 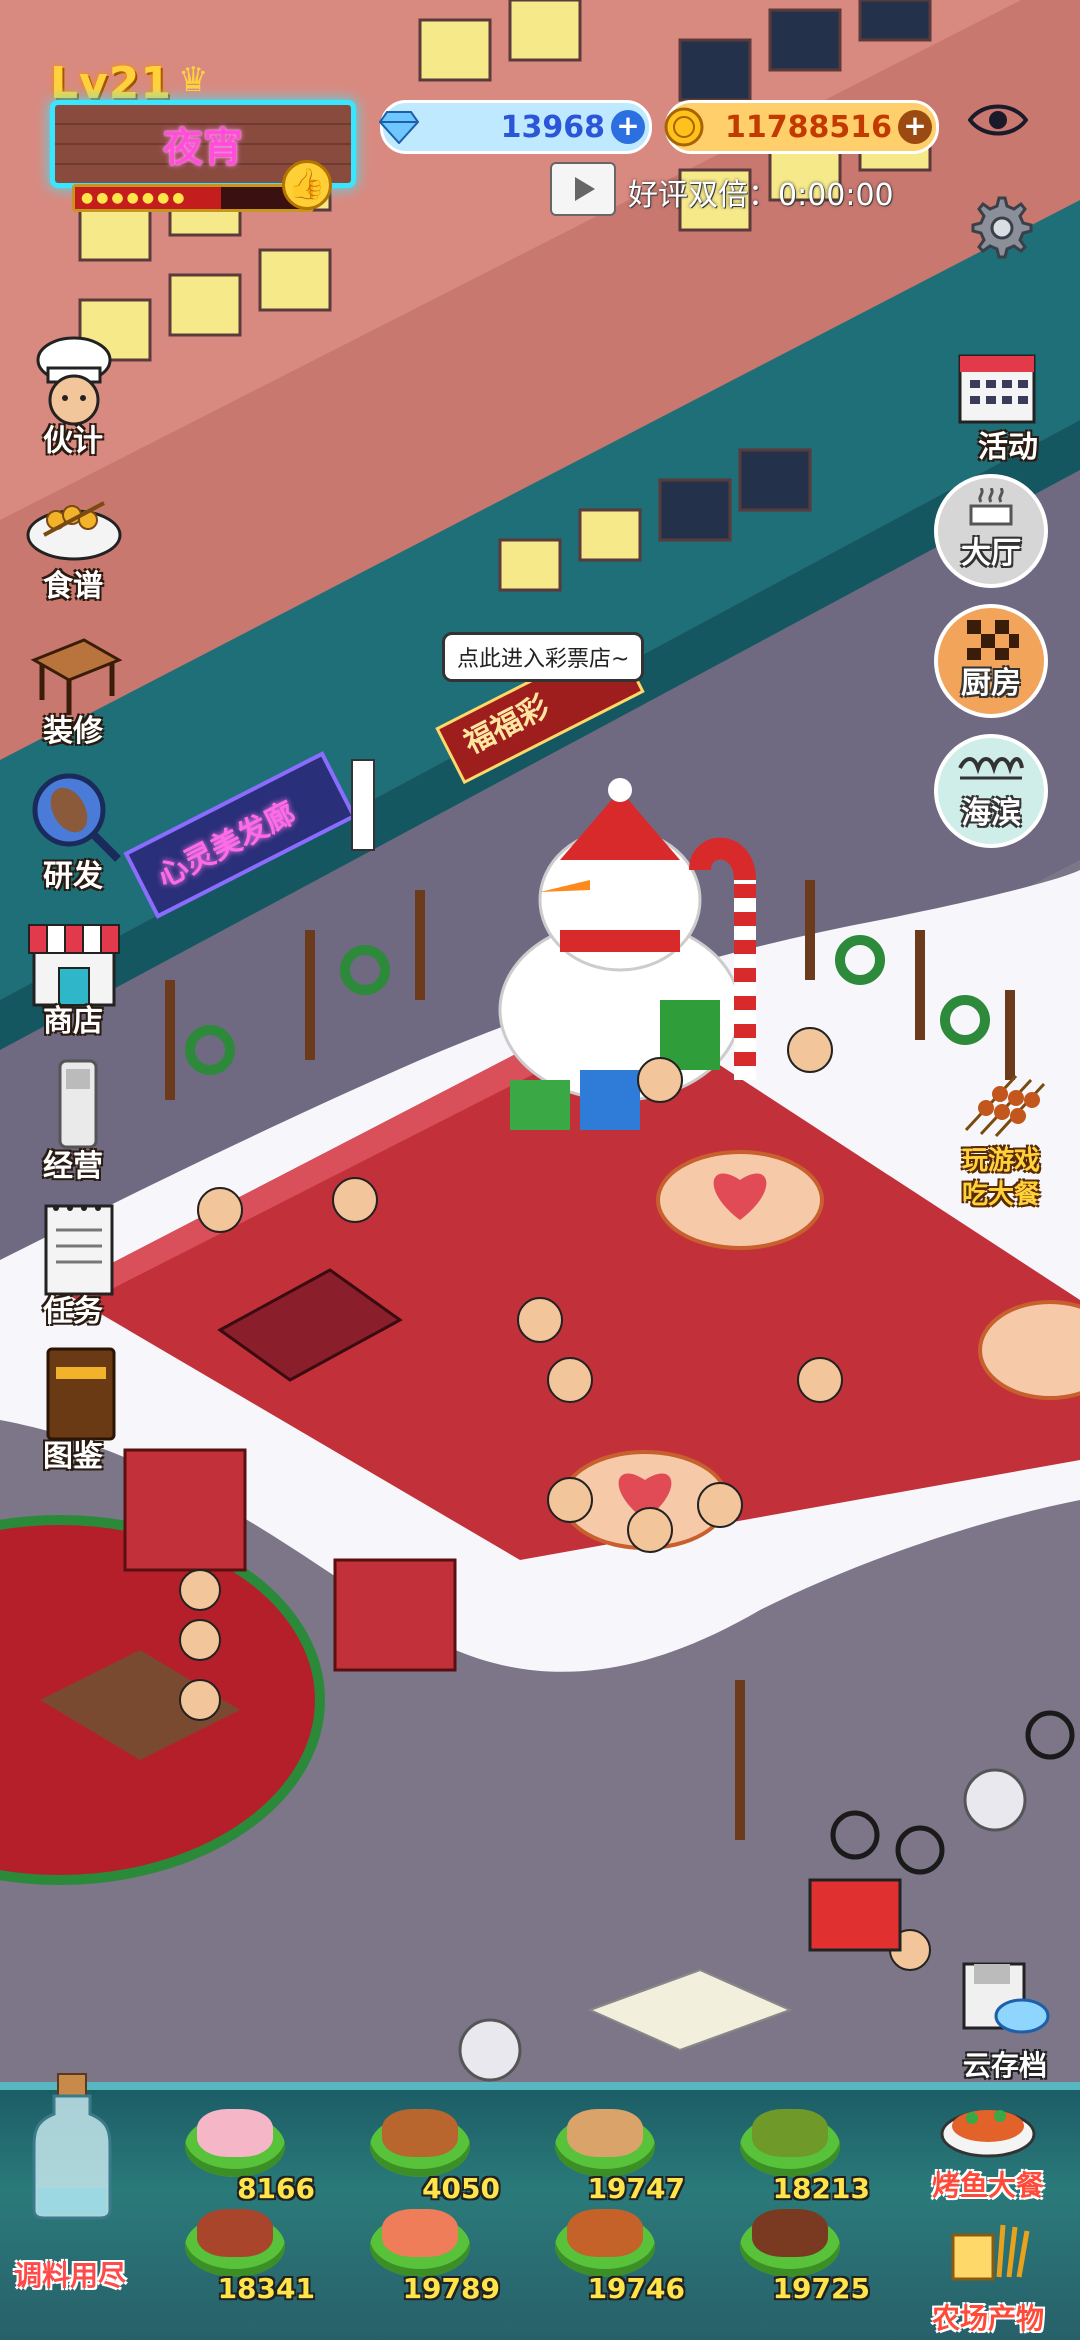 I want to click on hall-icon, so click(x=991, y=507).